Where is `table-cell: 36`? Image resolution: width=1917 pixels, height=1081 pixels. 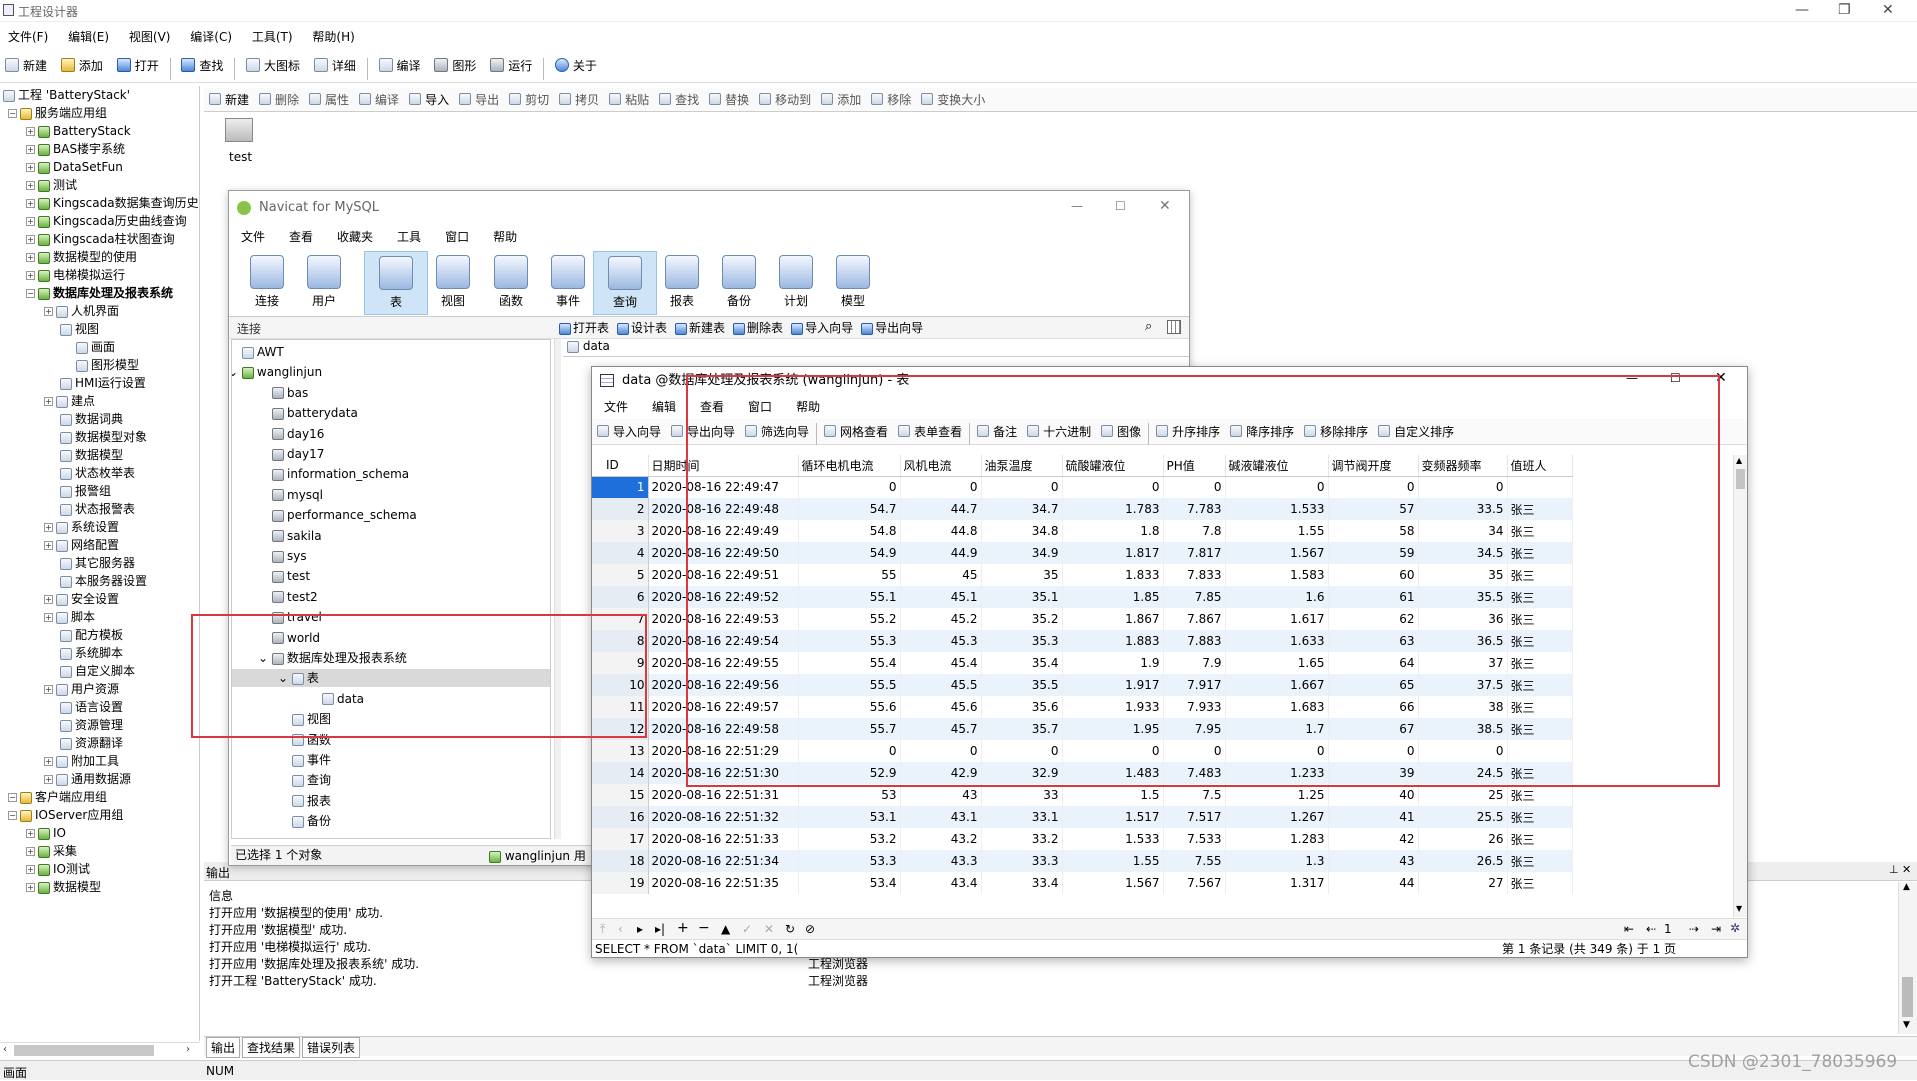
table-cell: 36 is located at coordinates (1463, 619).